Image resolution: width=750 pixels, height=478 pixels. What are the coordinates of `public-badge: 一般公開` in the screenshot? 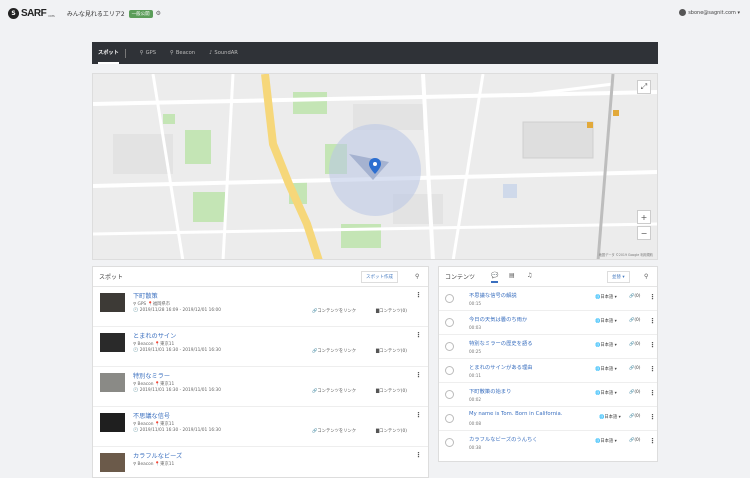 It's located at (140, 13).